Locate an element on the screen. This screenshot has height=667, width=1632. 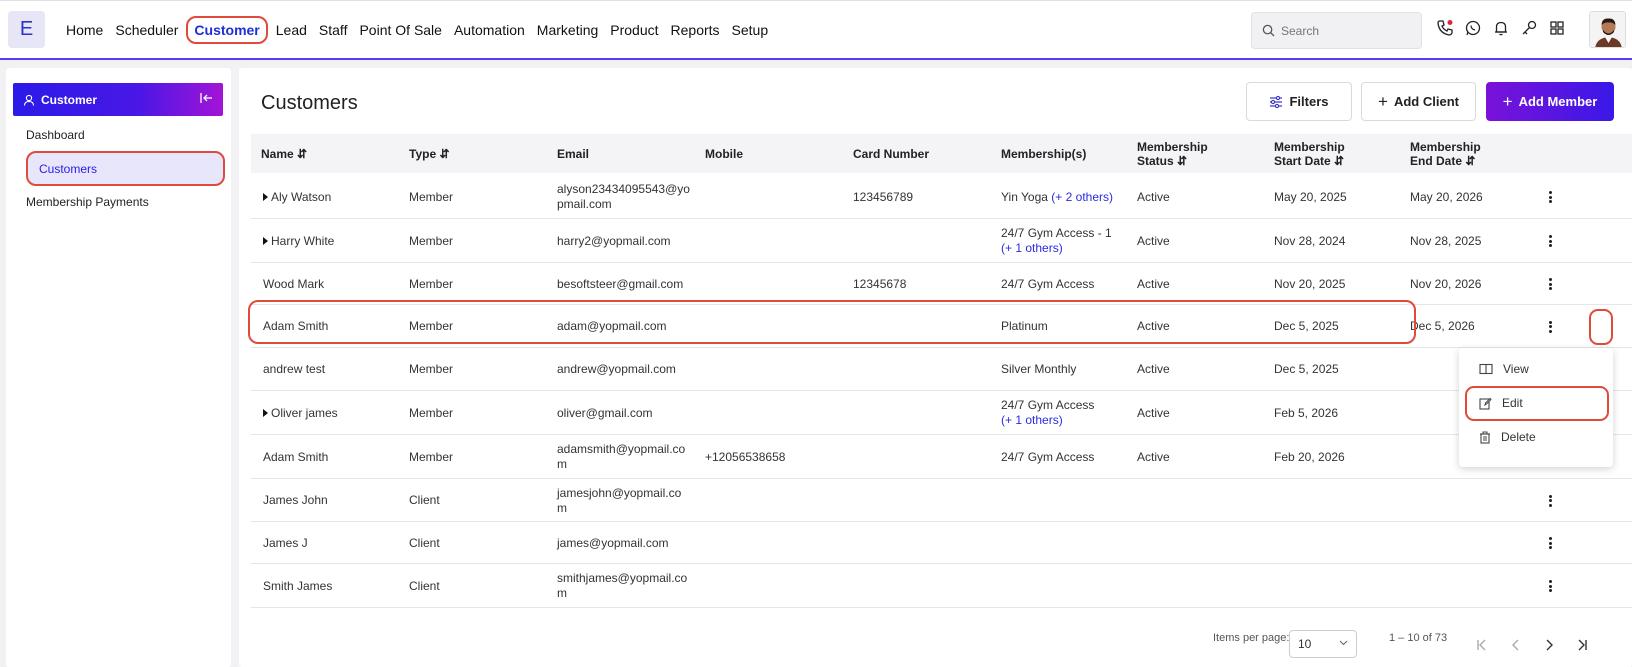
first-page-icon is located at coordinates (1482, 645).